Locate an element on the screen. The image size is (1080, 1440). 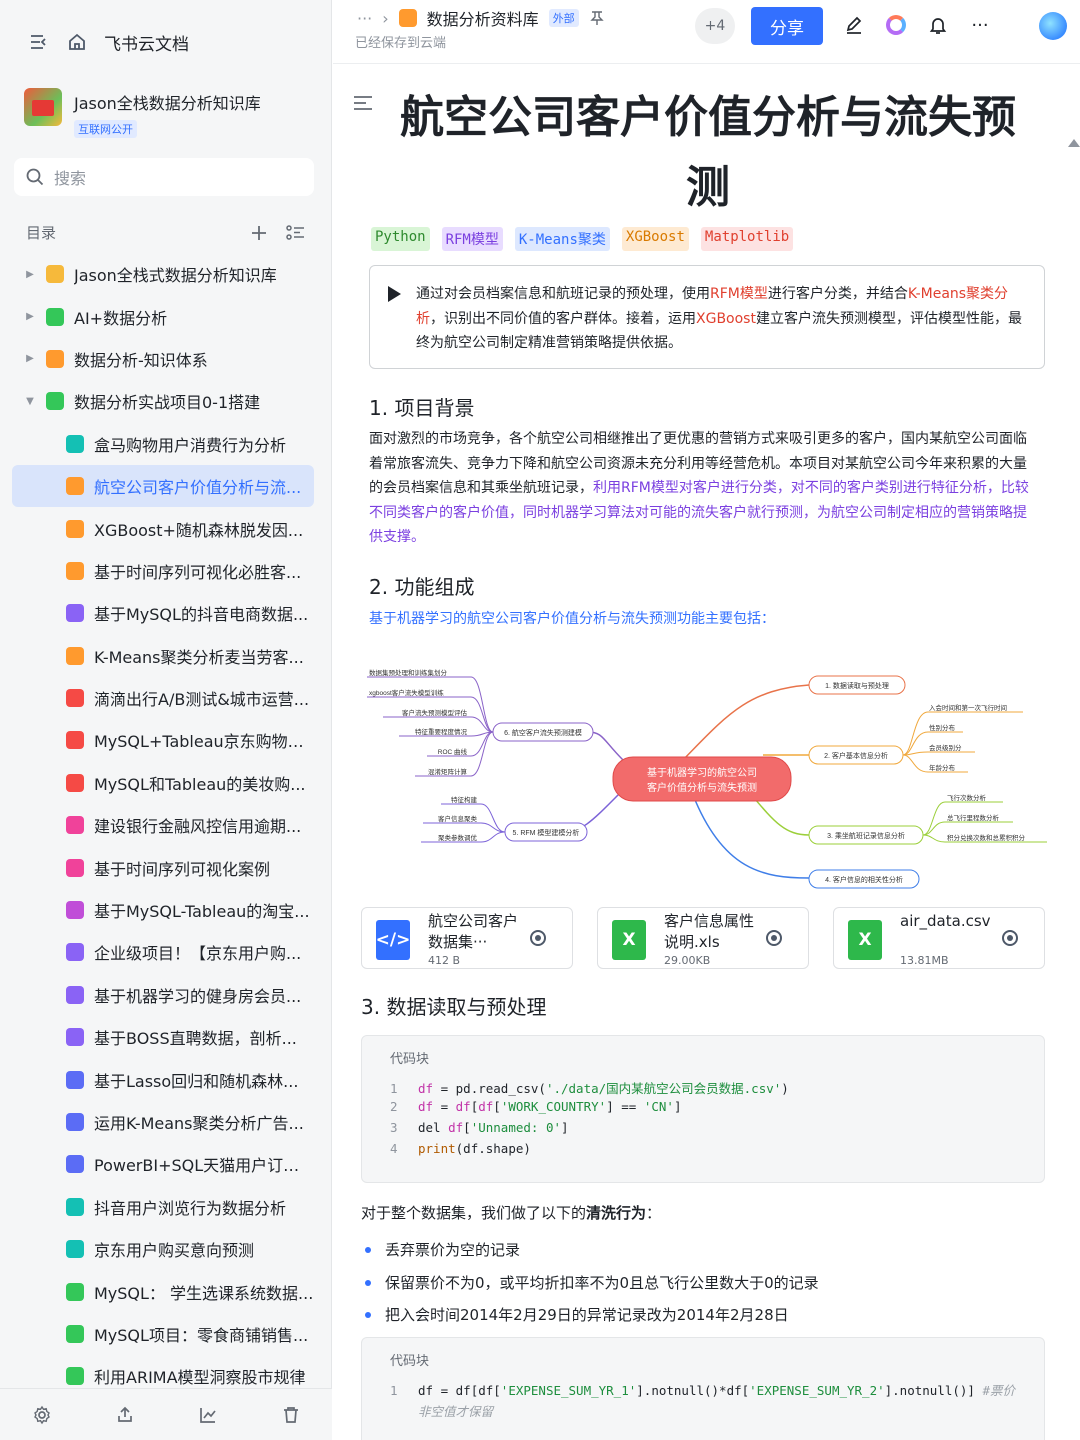
sidebar-doc-item: 抖音用户浏览行为数据分析 is located at coordinates (163, 1207).